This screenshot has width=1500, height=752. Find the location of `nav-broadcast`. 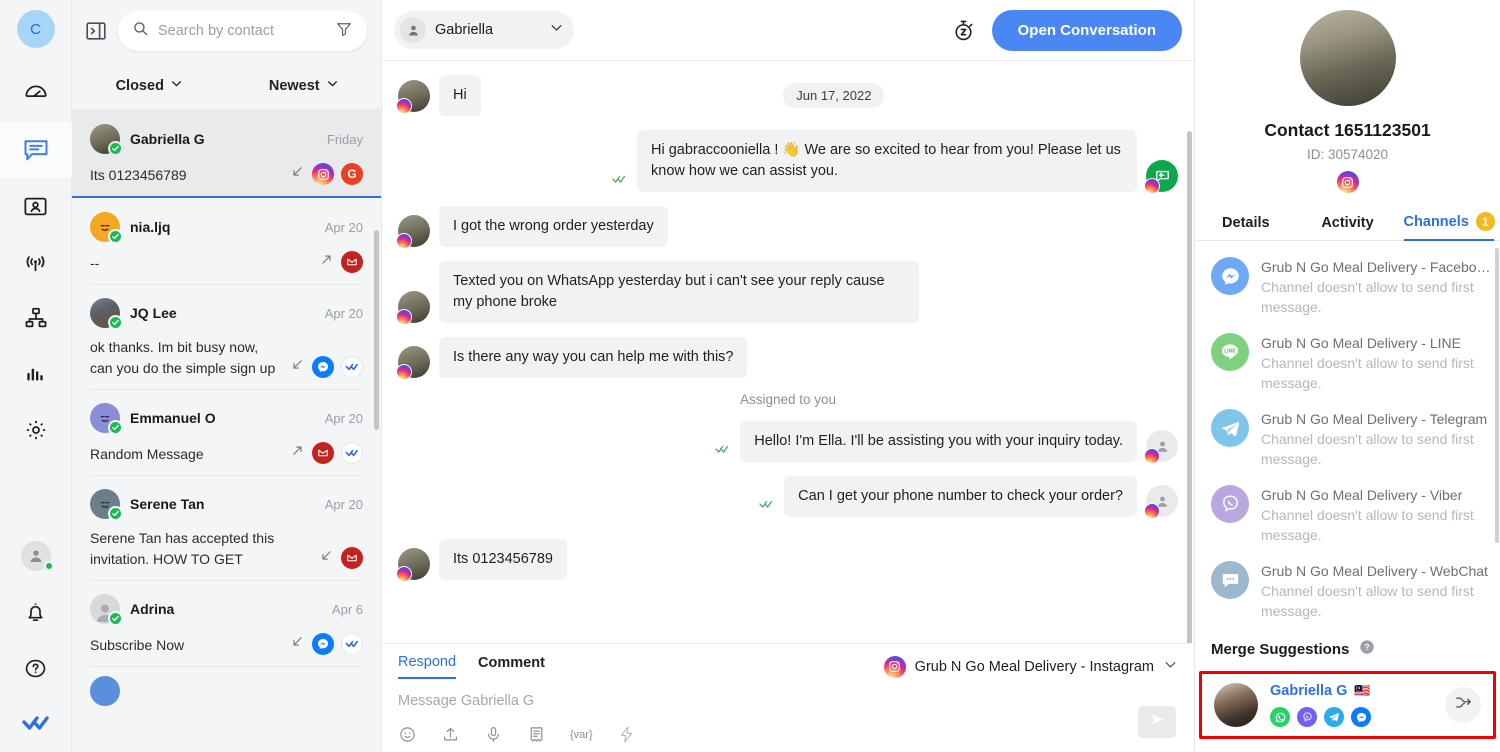

nav-broadcast is located at coordinates (36, 262).